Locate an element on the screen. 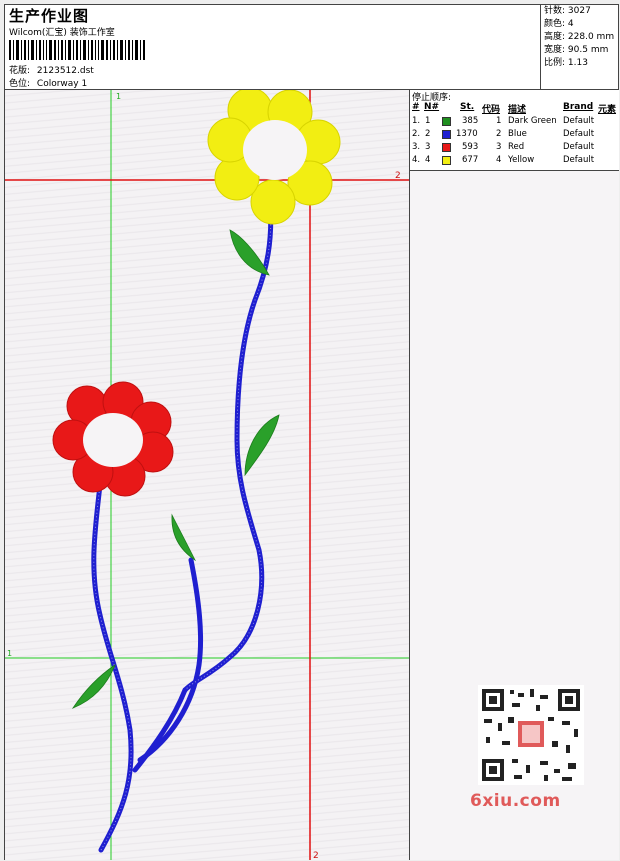  site-watermark: 6xiu.com is located at coordinates (530, 750).